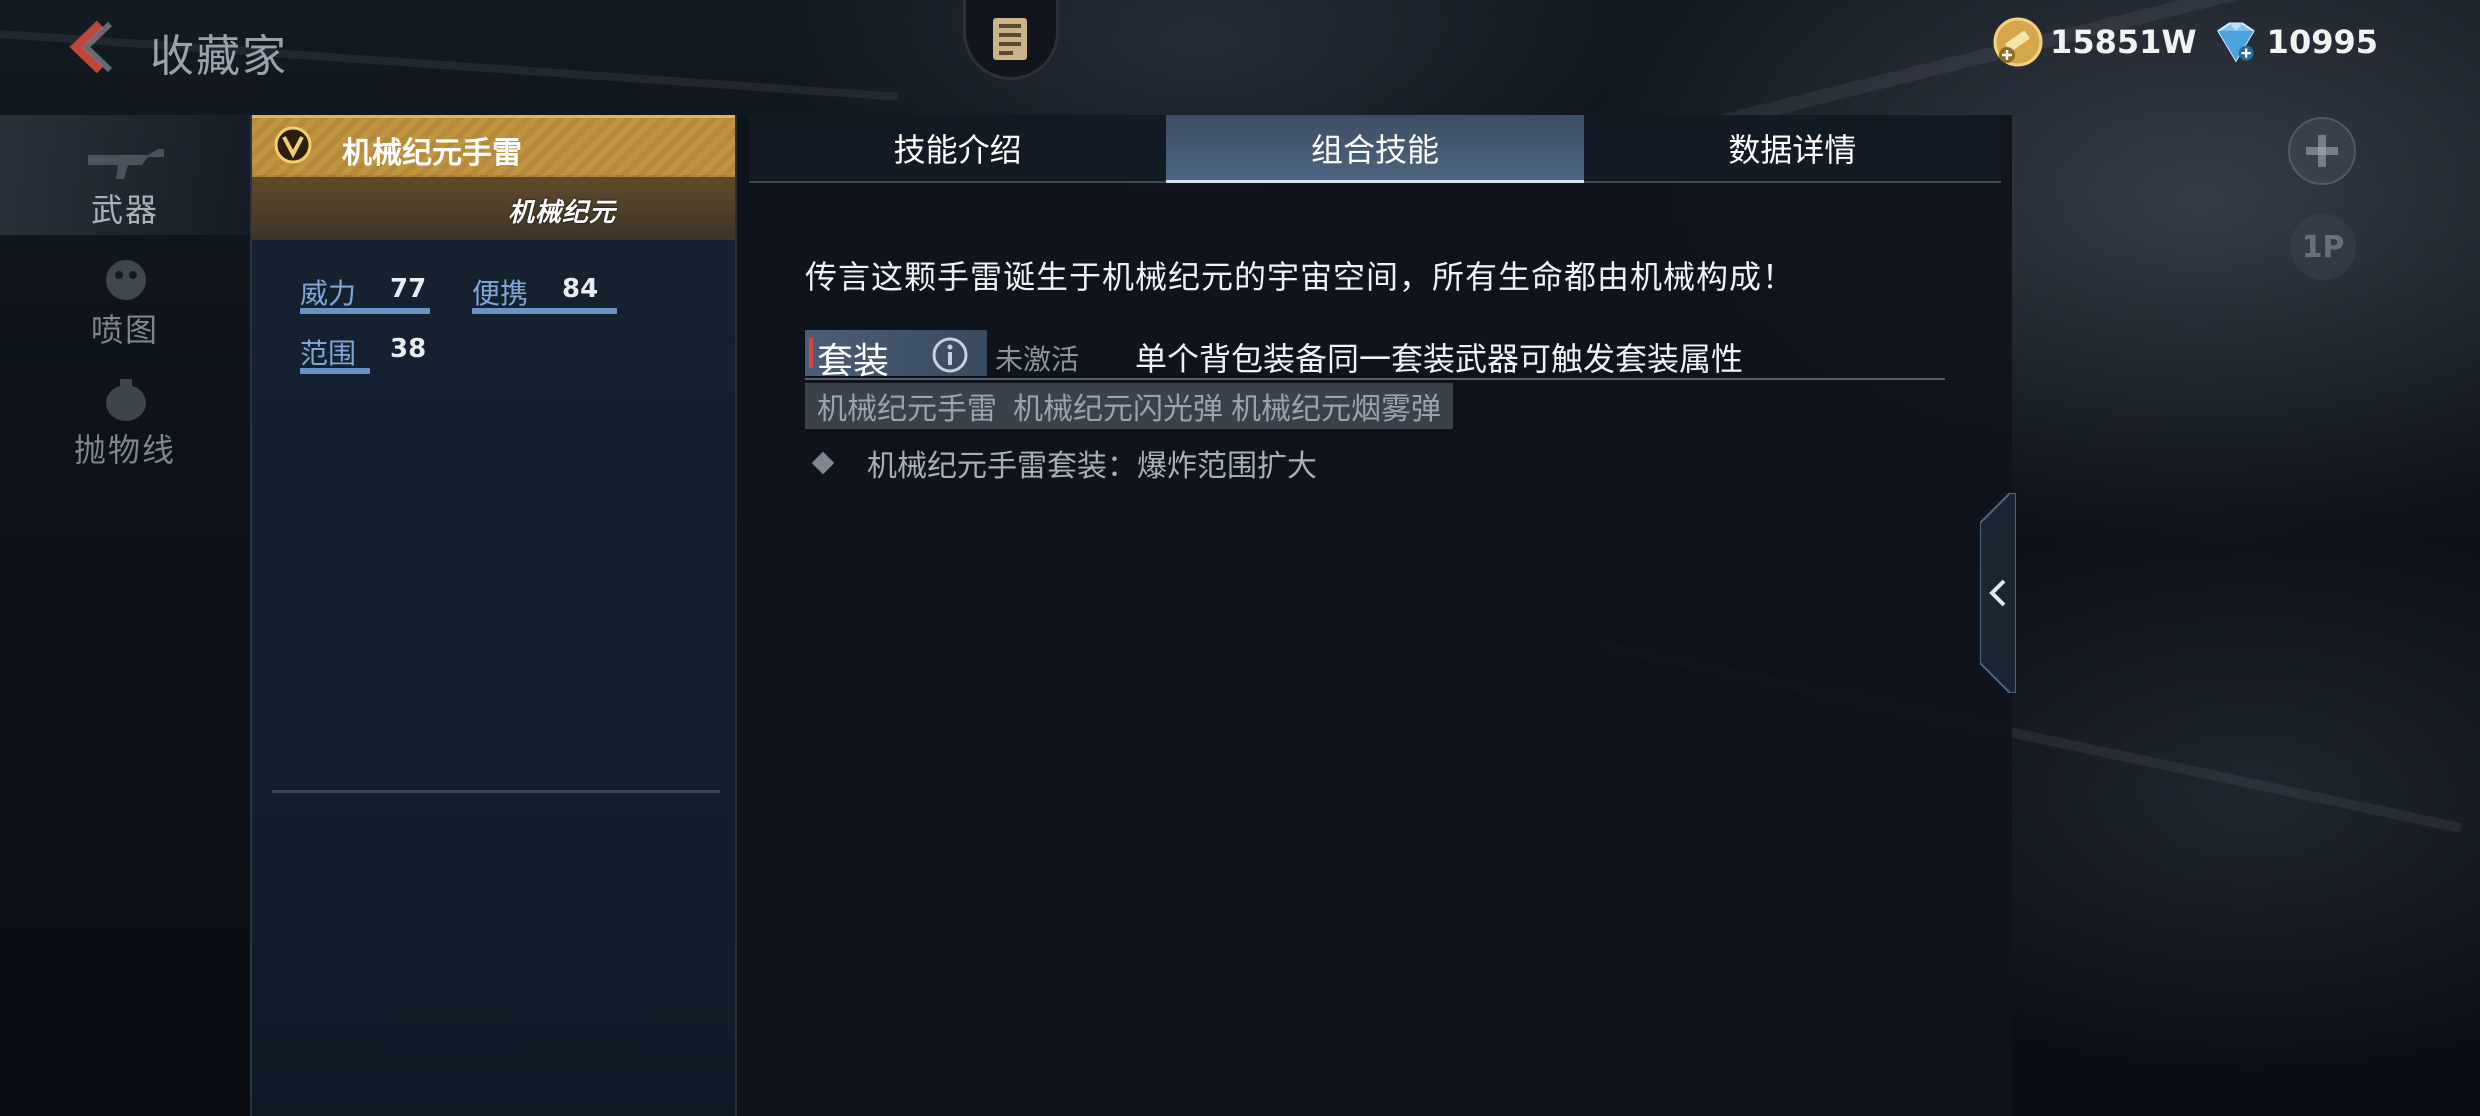 Image resolution: width=2480 pixels, height=1116 pixels. Describe the element at coordinates (958, 148) in the screenshot. I see `tab-skill-intro: 技能介绍` at that location.